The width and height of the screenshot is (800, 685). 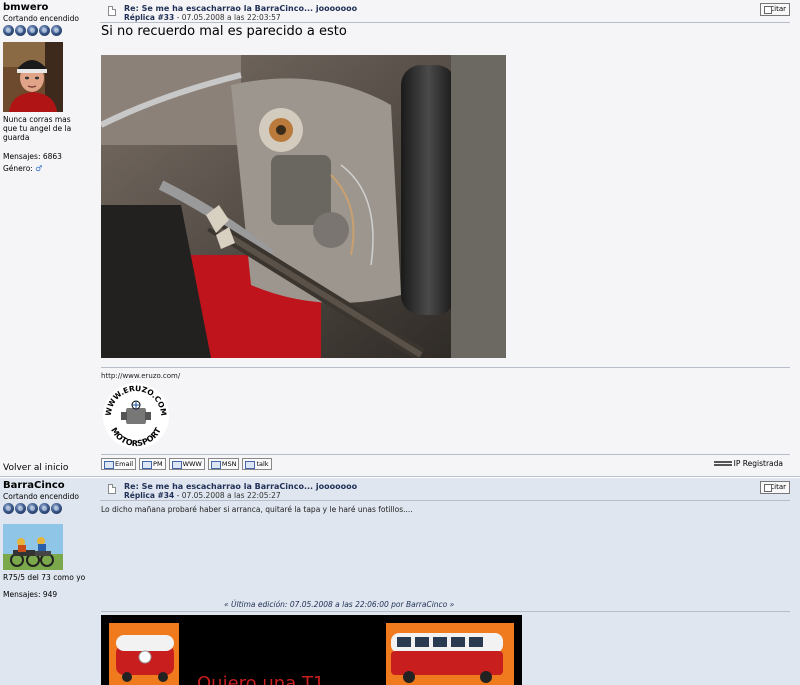 I want to click on reply-number: Réplica #33, so click(x=149, y=17).